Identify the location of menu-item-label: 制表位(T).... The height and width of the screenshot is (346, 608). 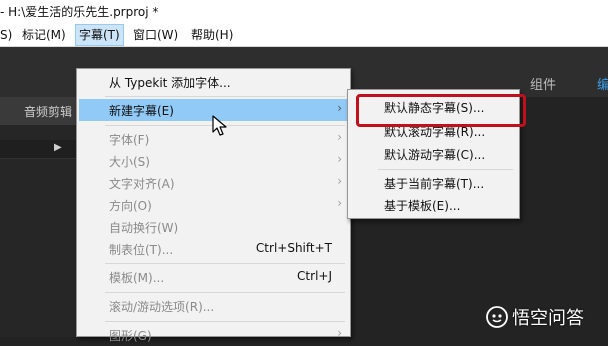
(141, 250).